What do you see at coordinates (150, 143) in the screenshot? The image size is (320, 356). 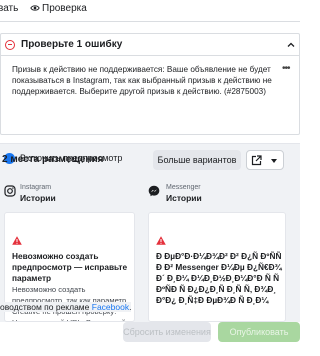 I see `panel-divider` at bounding box center [150, 143].